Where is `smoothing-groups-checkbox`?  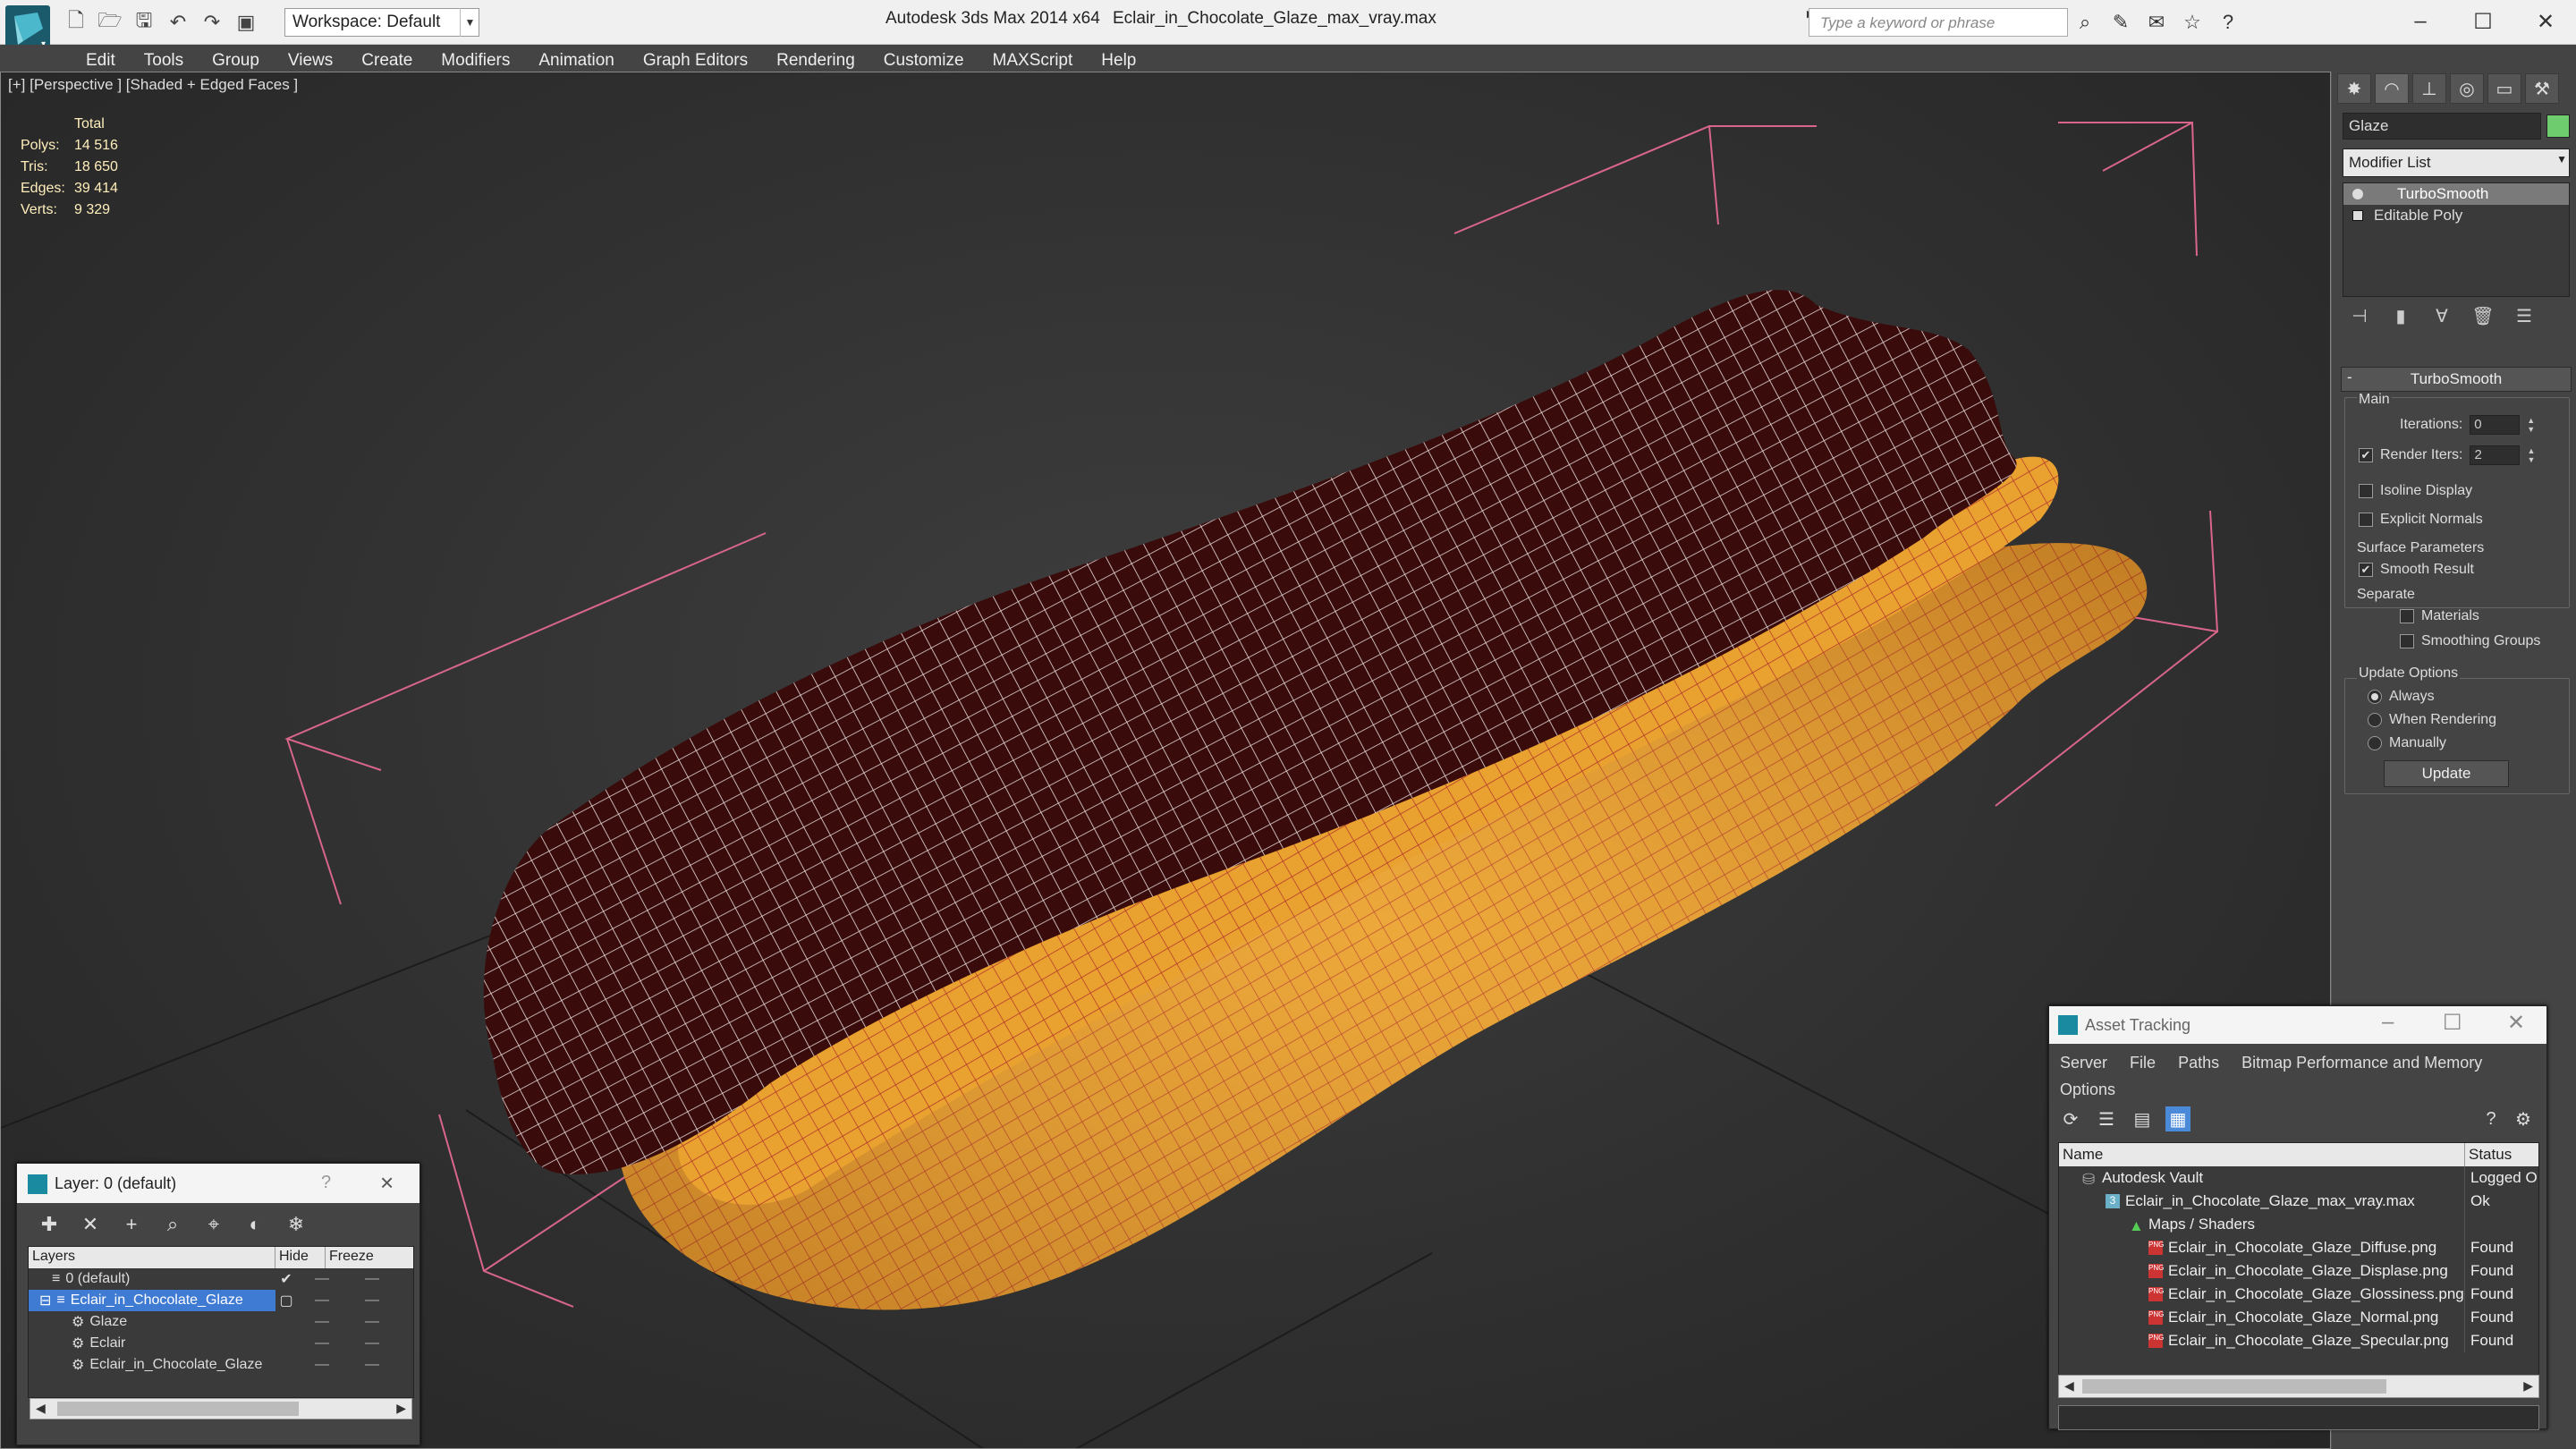
smoothing-groups-checkbox is located at coordinates (2407, 641).